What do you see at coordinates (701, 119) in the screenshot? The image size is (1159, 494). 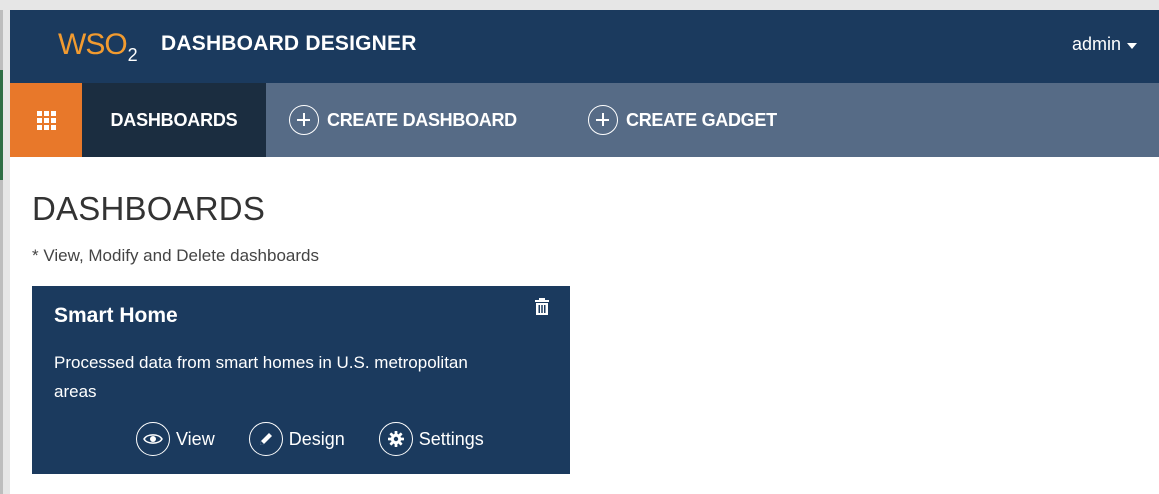 I see `nav-create-gadget-label: CREATE GADGET` at bounding box center [701, 119].